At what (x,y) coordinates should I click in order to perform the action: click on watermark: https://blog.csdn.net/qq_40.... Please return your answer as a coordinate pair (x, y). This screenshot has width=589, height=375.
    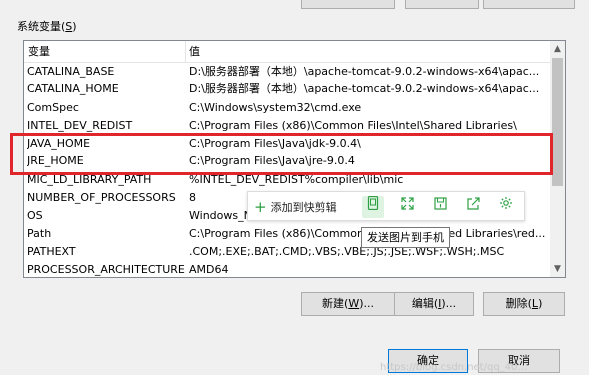
    Looking at the image, I should click on (453, 367).